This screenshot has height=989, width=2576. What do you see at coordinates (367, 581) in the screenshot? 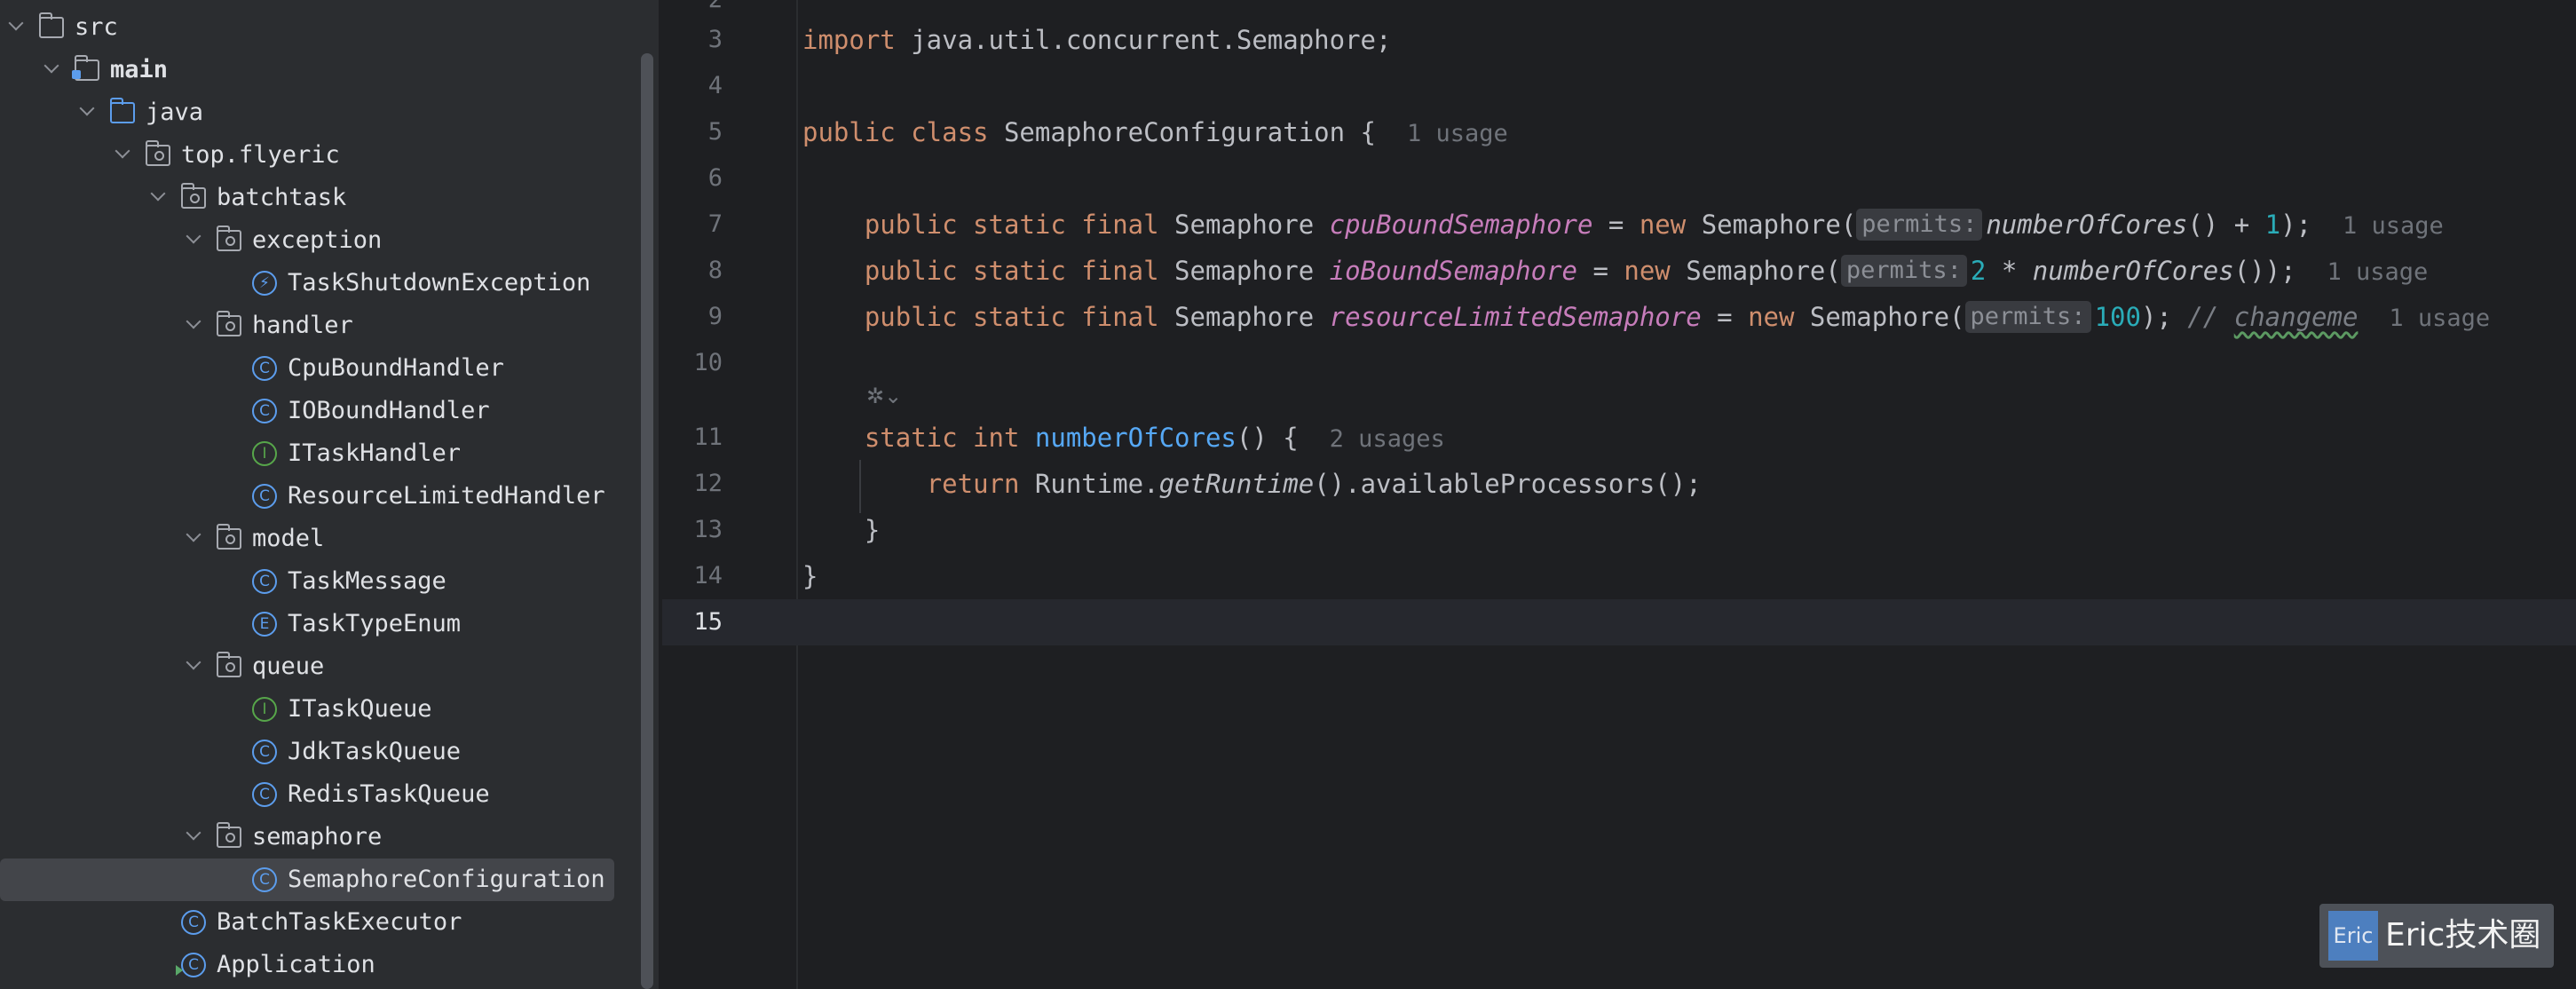
I see `tree-item-label: TaskMessage` at bounding box center [367, 581].